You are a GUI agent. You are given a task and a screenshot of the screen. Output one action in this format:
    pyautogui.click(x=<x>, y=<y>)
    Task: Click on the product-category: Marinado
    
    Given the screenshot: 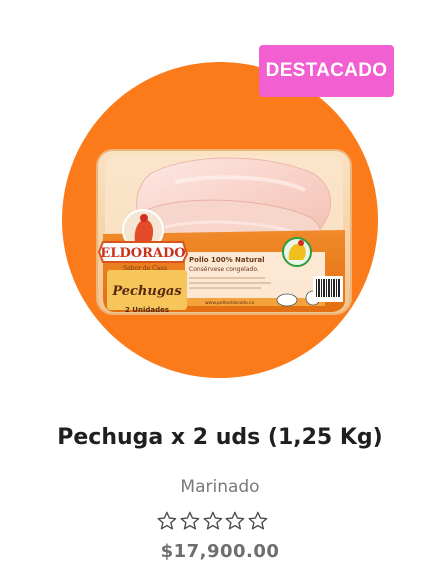 What is the action you would take?
    pyautogui.click(x=220, y=487)
    